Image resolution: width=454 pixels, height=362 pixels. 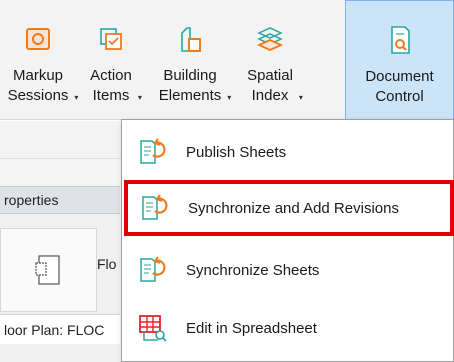 What do you see at coordinates (40, 60) in the screenshot?
I see `markup-sessions-button: Markup Sessions ▾` at bounding box center [40, 60].